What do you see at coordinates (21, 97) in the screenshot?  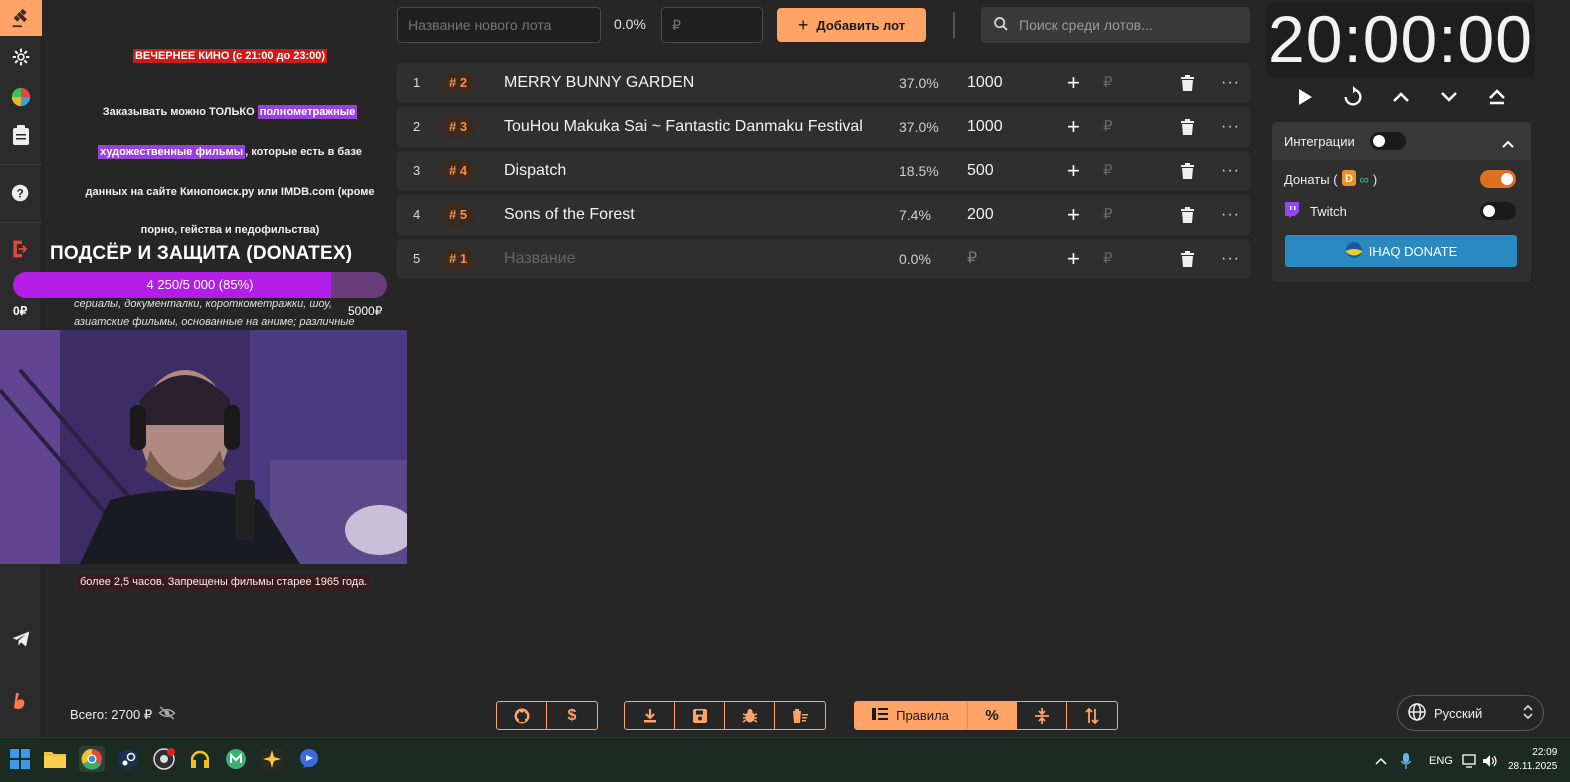 I see `pie-chart-icon` at bounding box center [21, 97].